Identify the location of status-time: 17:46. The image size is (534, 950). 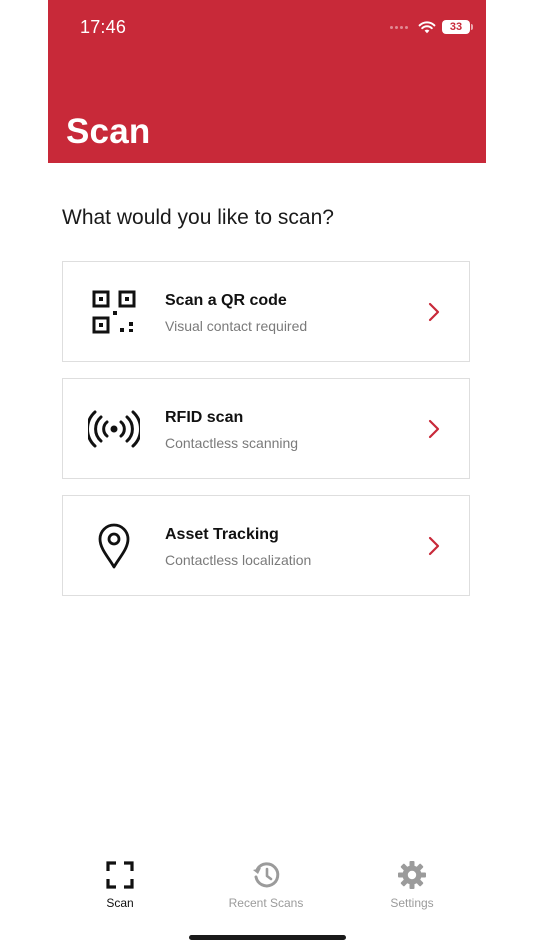
(103, 27).